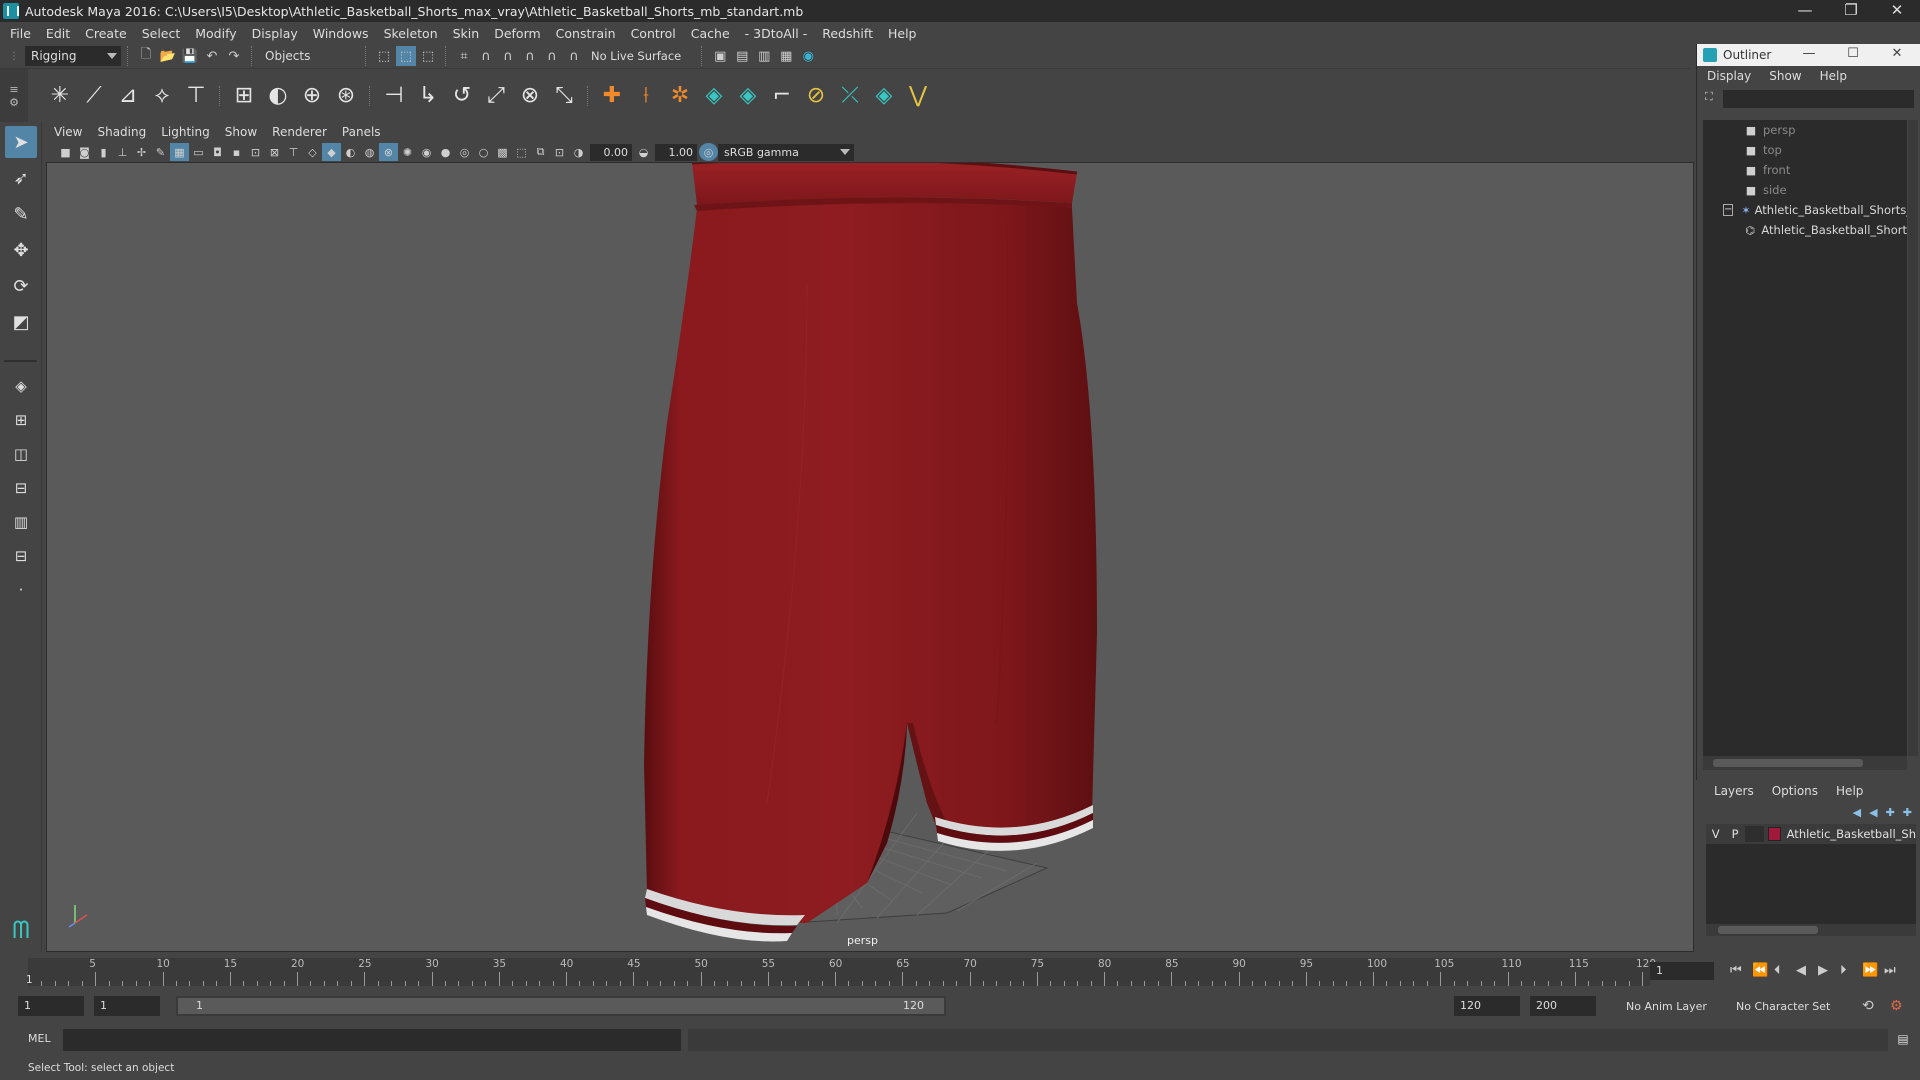  Describe the element at coordinates (1801, 970) in the screenshot. I see `play-backwards-icon: ◀` at that location.